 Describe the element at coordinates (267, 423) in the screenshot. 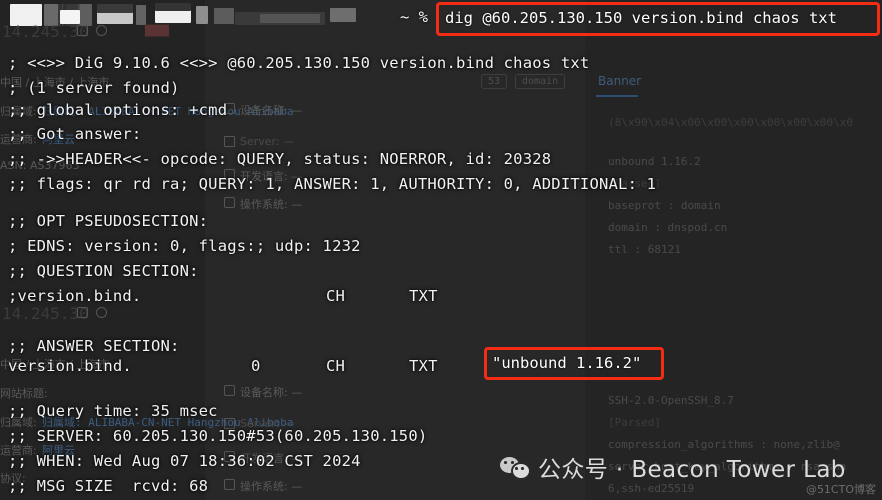

I see `bg-server-label-2: Server: —` at that location.